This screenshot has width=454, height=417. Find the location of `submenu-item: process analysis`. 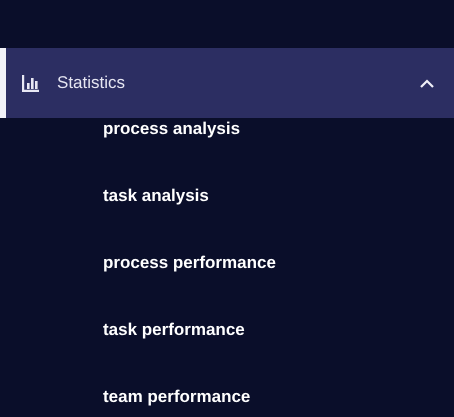

submenu-item: process analysis is located at coordinates (171, 129).